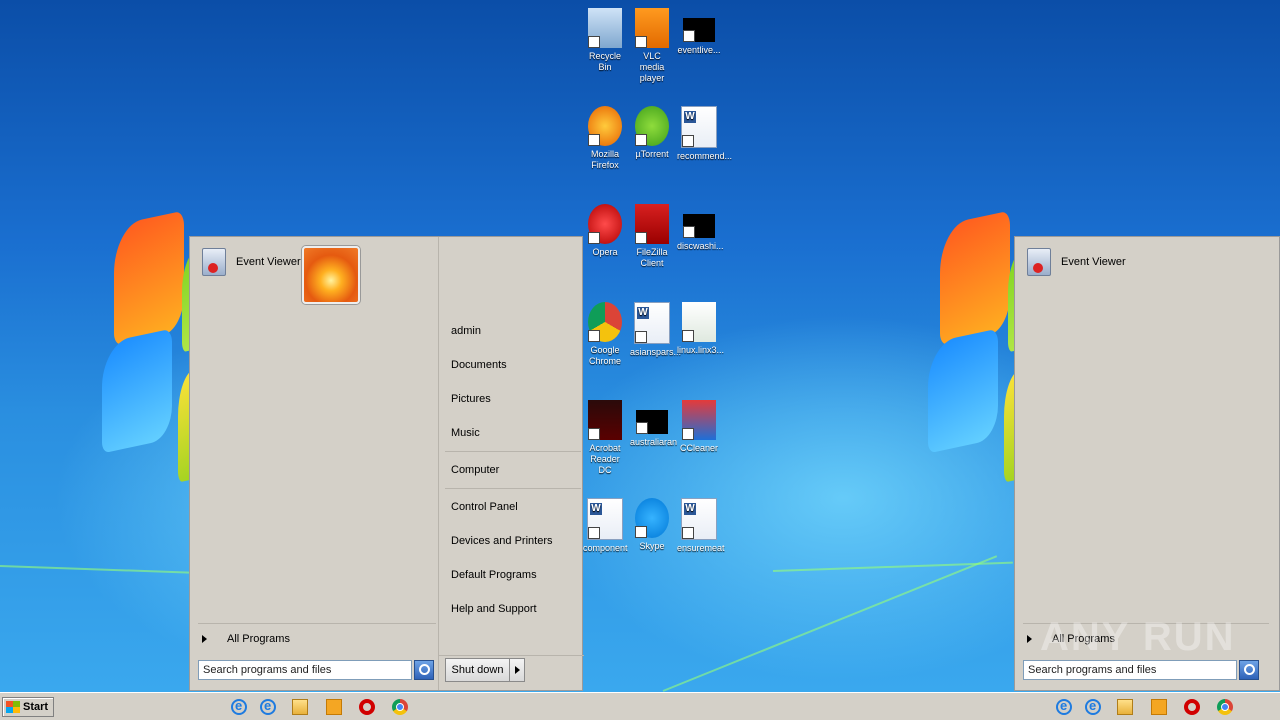  I want to click on menu-item-music: Music, so click(465, 433).